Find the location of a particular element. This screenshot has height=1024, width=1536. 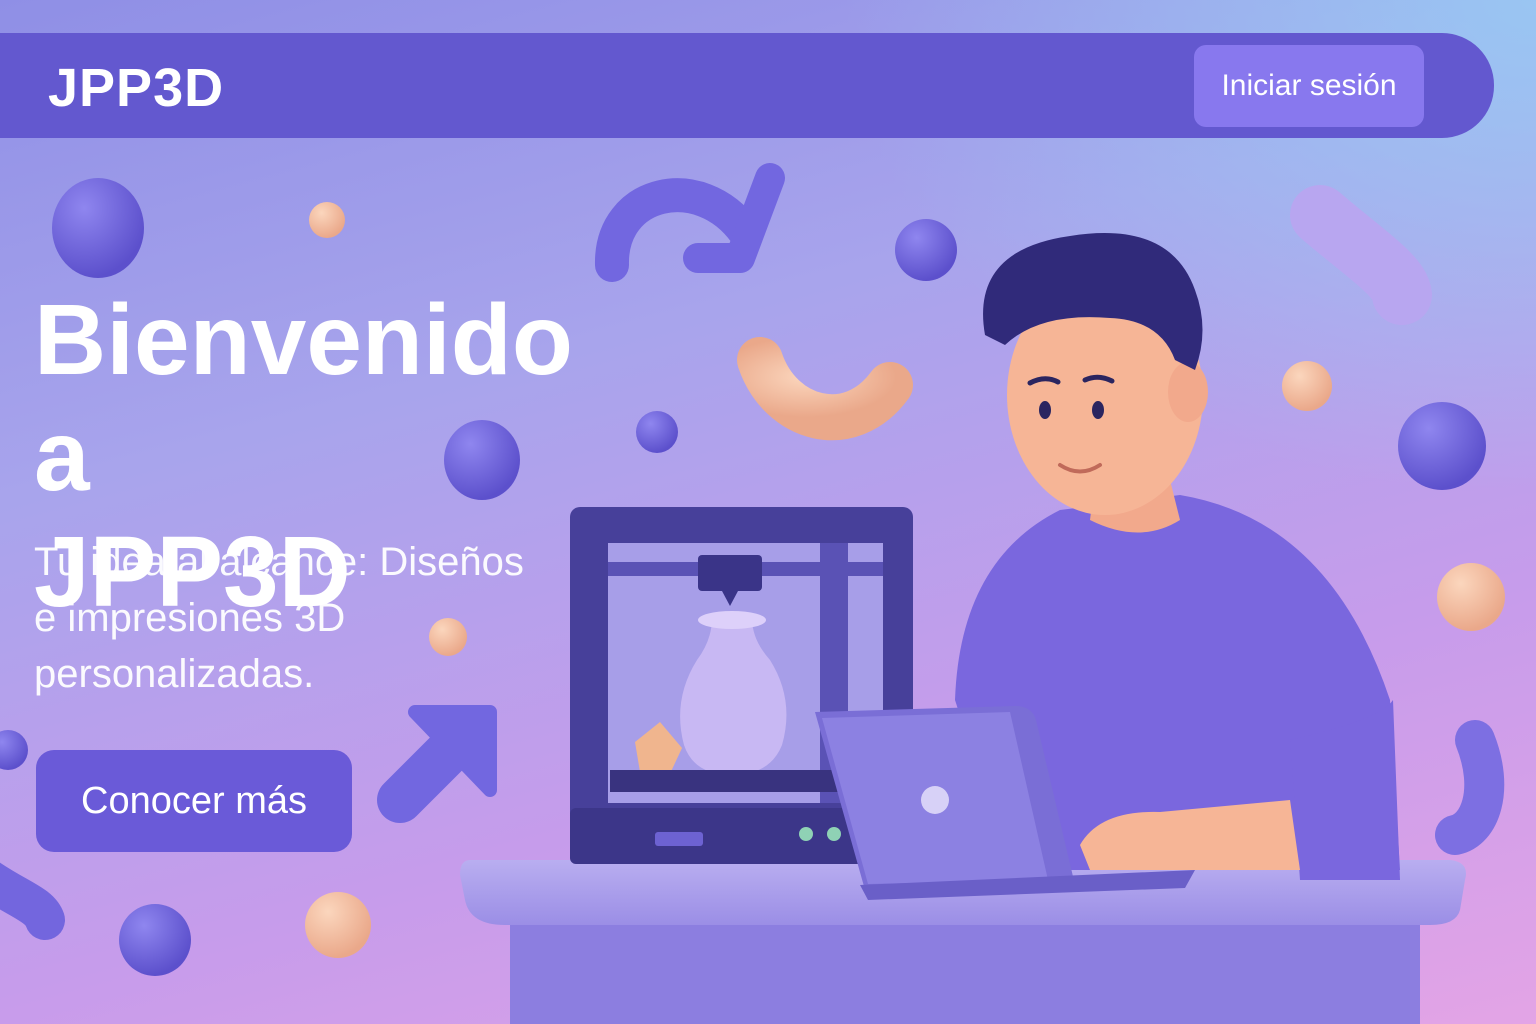

curved-arrow-icon is located at coordinates (689, 222).